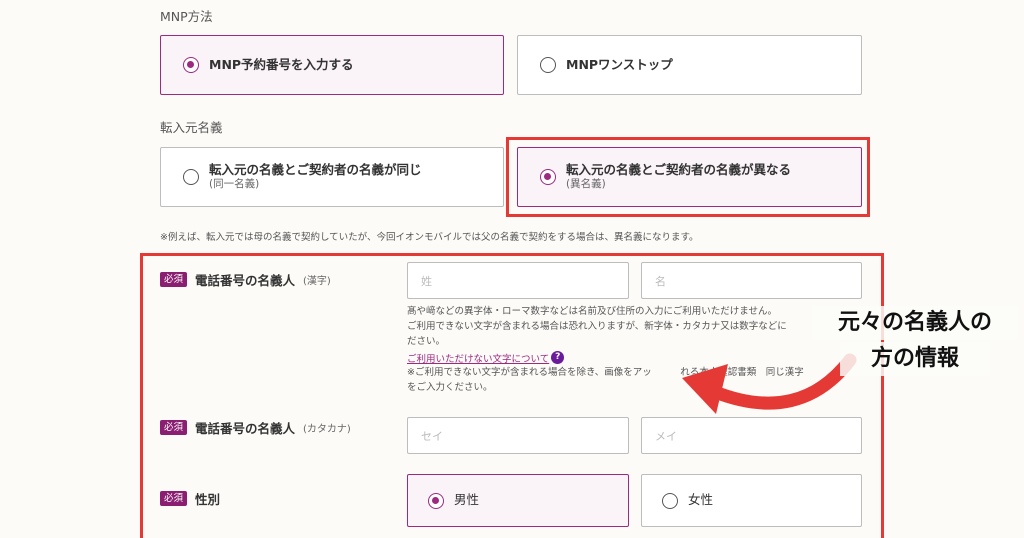 The width and height of the screenshot is (1024, 538). I want to click on highlight-box-different-name, so click(688, 177).